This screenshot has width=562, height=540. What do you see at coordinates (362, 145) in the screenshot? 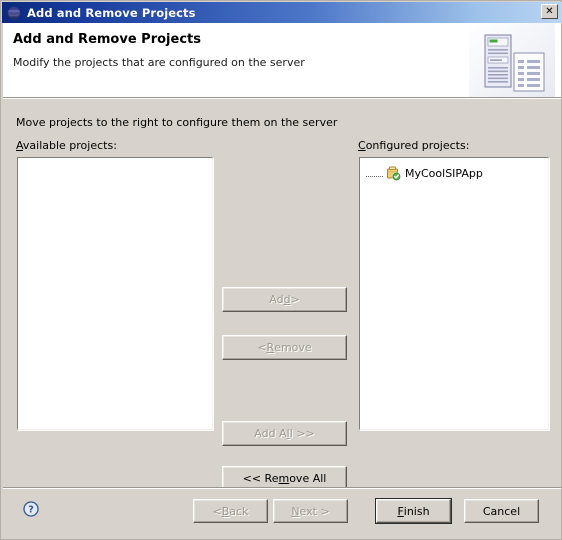
I see `configured-label-mnemonic: C` at bounding box center [362, 145].